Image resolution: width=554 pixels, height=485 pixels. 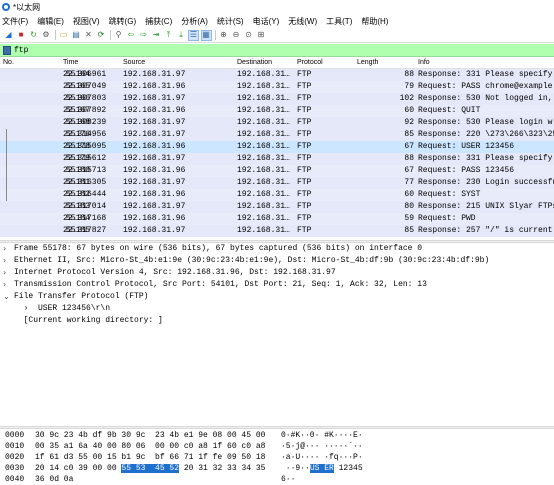 I want to click on menu-item-9: 工具(T), so click(x=339, y=21).